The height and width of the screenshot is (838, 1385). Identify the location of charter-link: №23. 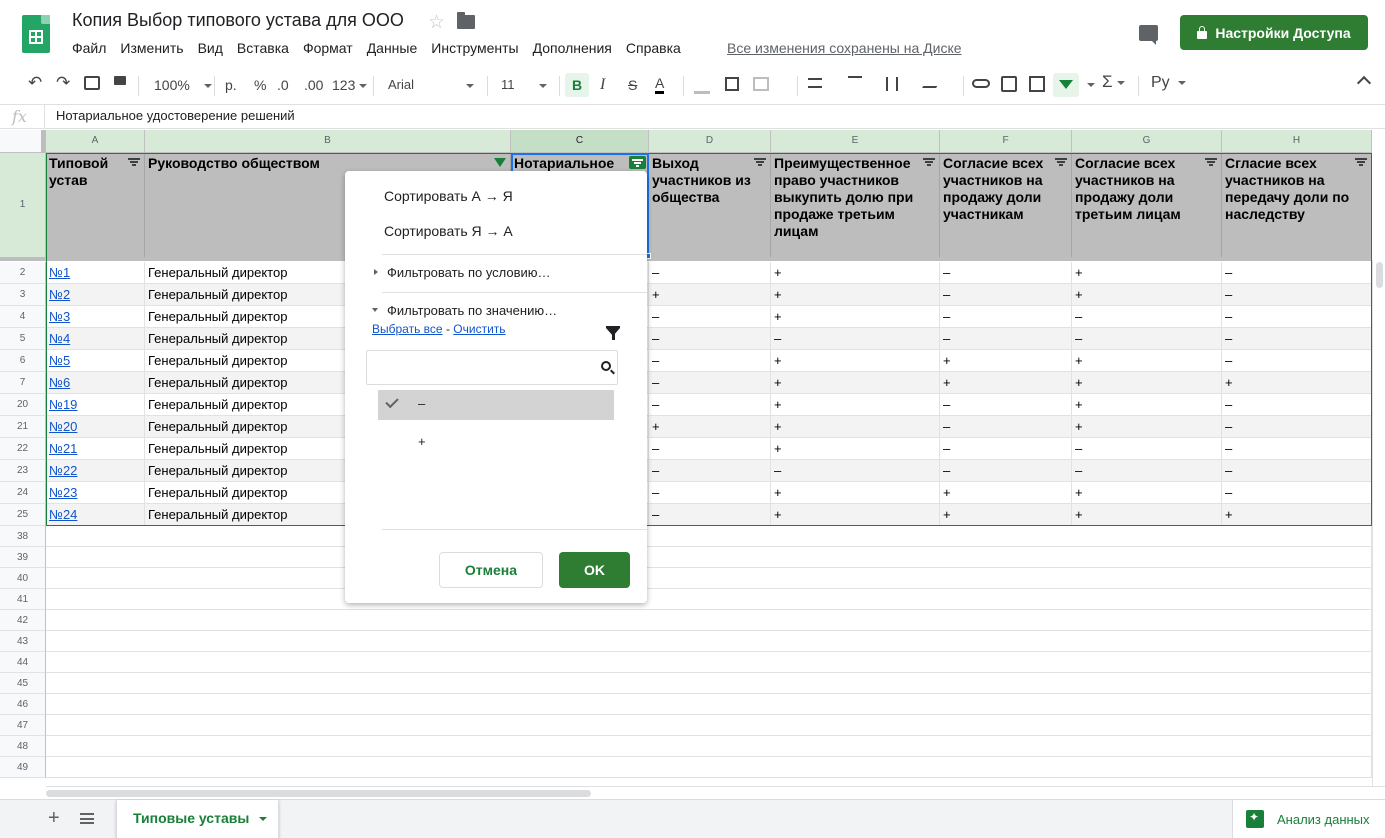
(63, 492).